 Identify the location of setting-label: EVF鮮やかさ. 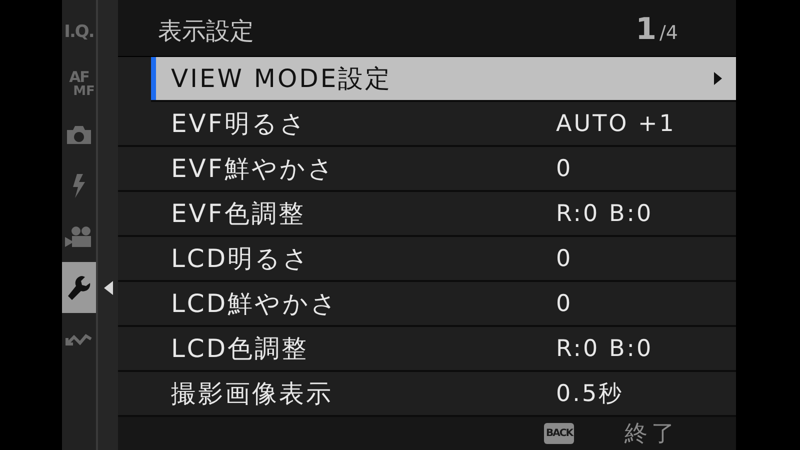
(253, 169).